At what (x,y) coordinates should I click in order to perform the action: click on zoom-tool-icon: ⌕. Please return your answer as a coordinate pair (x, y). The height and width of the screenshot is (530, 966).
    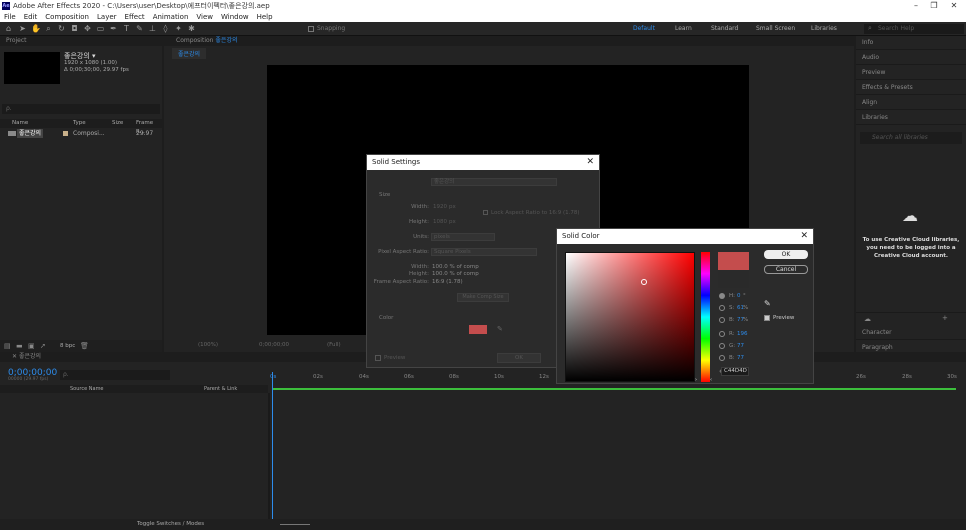
    Looking at the image, I should click on (48, 28).